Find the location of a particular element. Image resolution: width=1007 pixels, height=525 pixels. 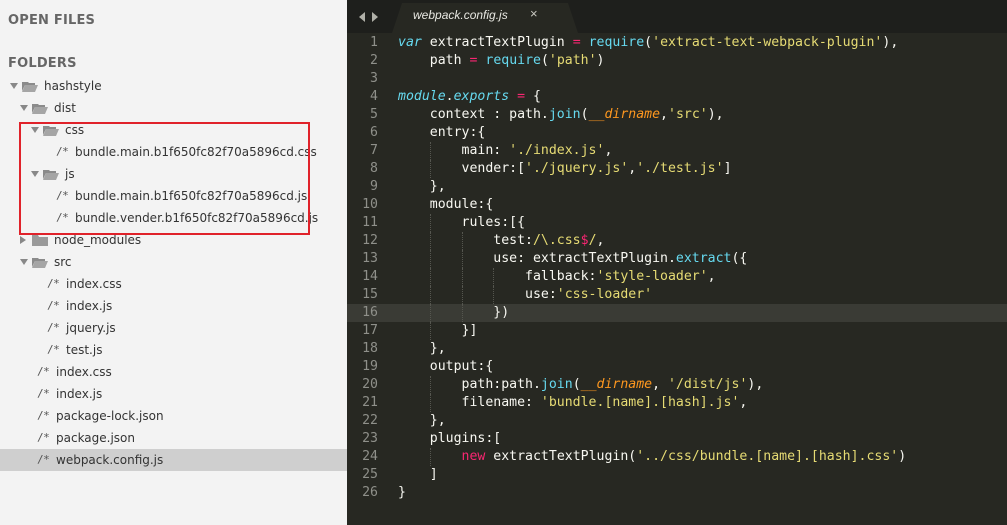

code-line: 10 module:{ is located at coordinates (677, 205).